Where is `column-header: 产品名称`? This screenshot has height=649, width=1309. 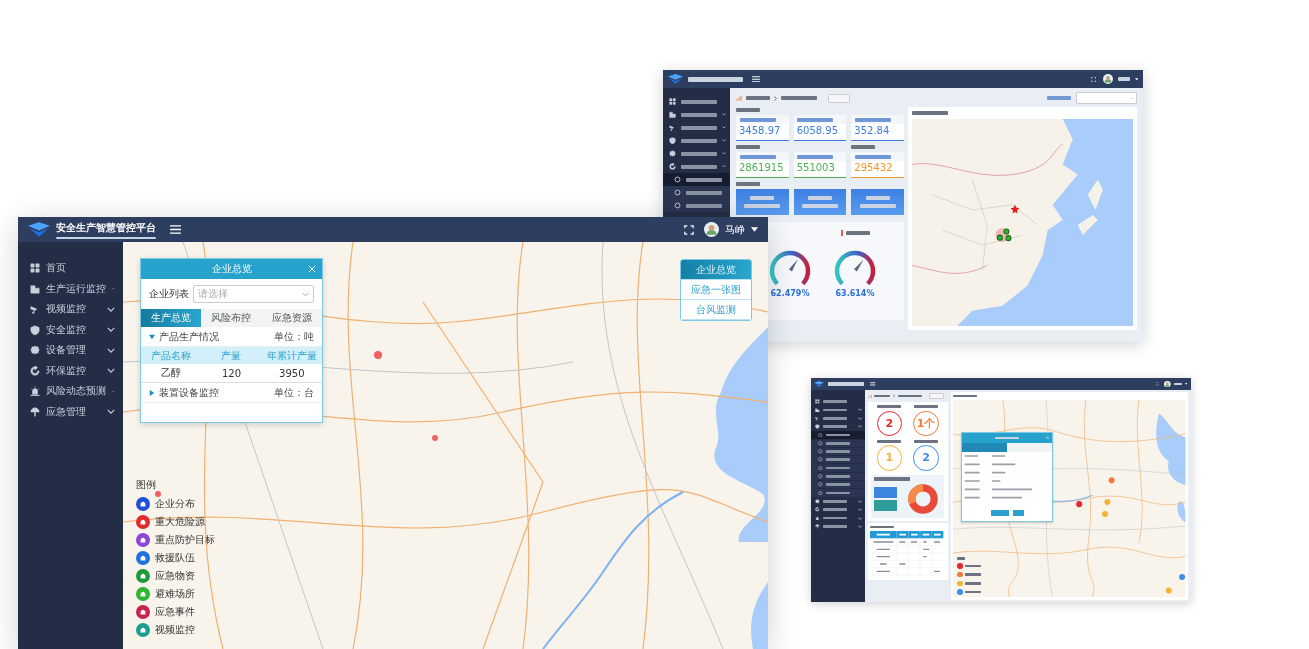 column-header: 产品名称 is located at coordinates (171, 355).